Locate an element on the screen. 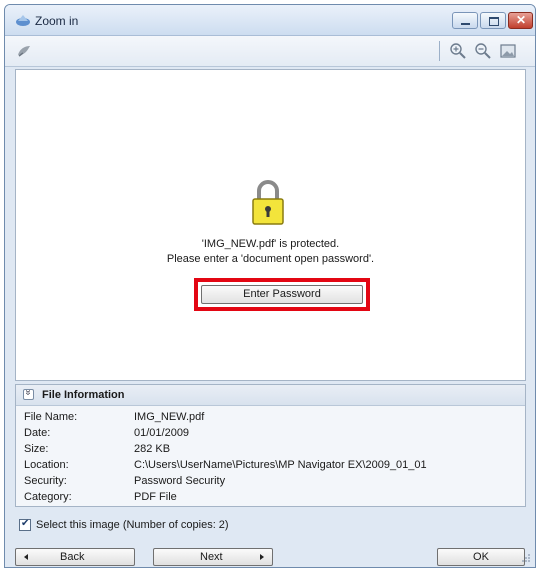 The height and width of the screenshot is (574, 542). resize-grip-icon is located at coordinates (526, 558).